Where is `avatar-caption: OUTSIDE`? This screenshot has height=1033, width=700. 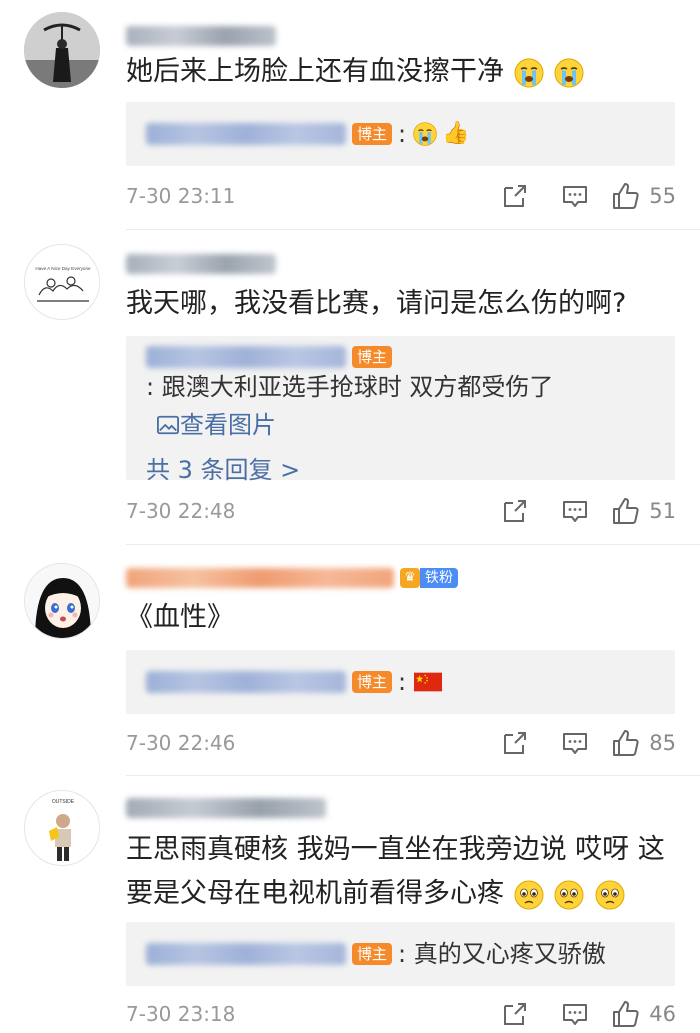
avatar-caption: OUTSIDE is located at coordinates (63, 802).